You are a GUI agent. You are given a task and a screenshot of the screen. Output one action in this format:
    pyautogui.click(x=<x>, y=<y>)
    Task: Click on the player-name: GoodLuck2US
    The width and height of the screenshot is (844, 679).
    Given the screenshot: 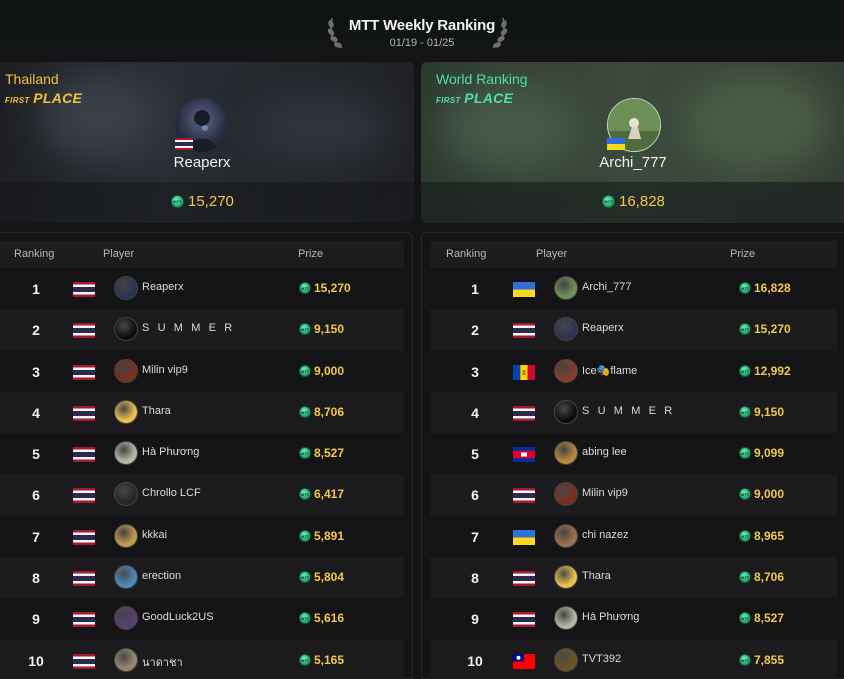 What is the action you would take?
    pyautogui.click(x=178, y=617)
    